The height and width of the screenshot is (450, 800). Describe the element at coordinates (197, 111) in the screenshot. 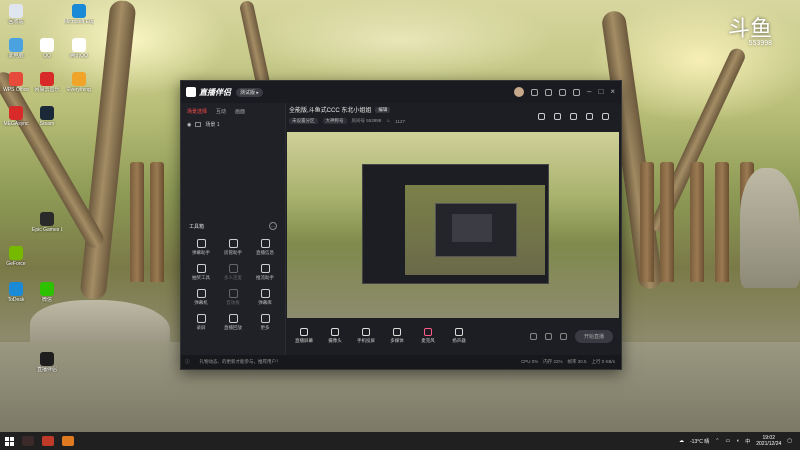

I see `tab-scene: 场景选择` at that location.